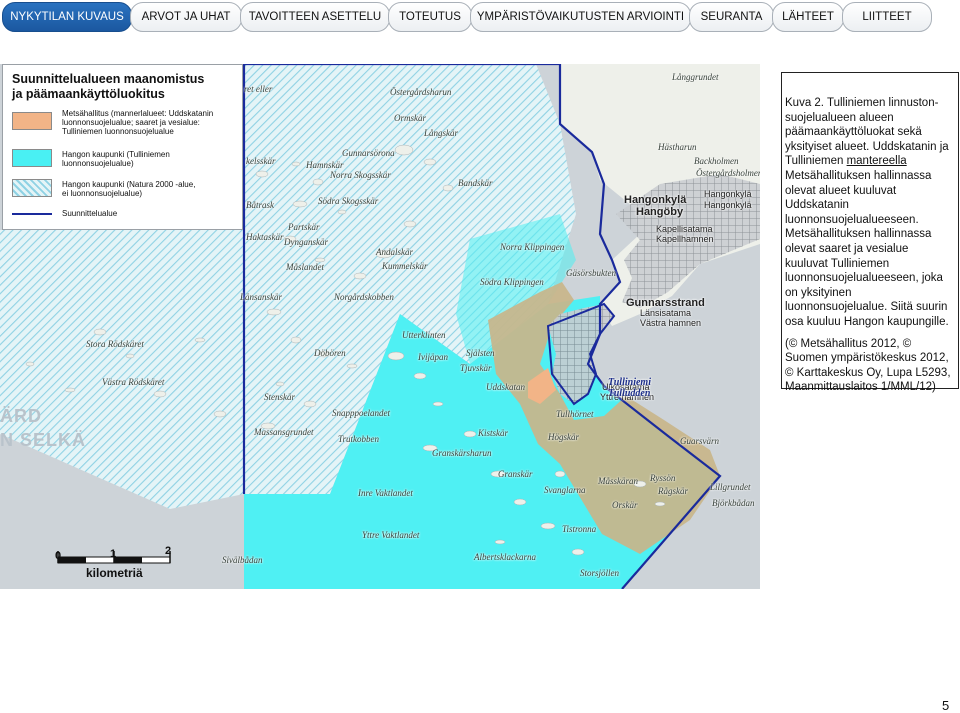 This screenshot has height=713, width=960. What do you see at coordinates (695, 77) in the screenshot?
I see `label-langgrundet: Långgrundet` at bounding box center [695, 77].